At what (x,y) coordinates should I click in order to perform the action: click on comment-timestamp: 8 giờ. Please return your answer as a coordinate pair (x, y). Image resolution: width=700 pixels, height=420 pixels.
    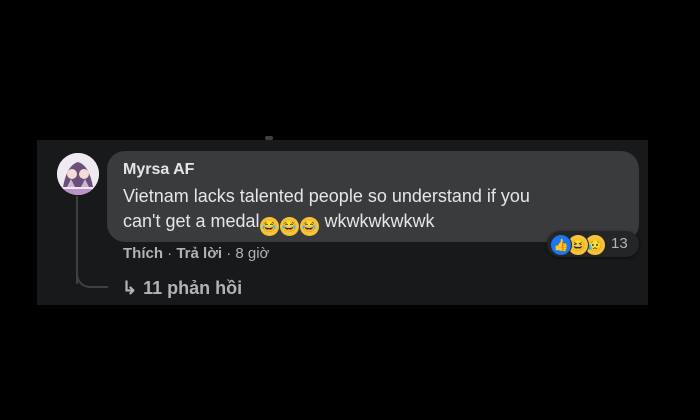
    Looking at the image, I should click on (252, 253).